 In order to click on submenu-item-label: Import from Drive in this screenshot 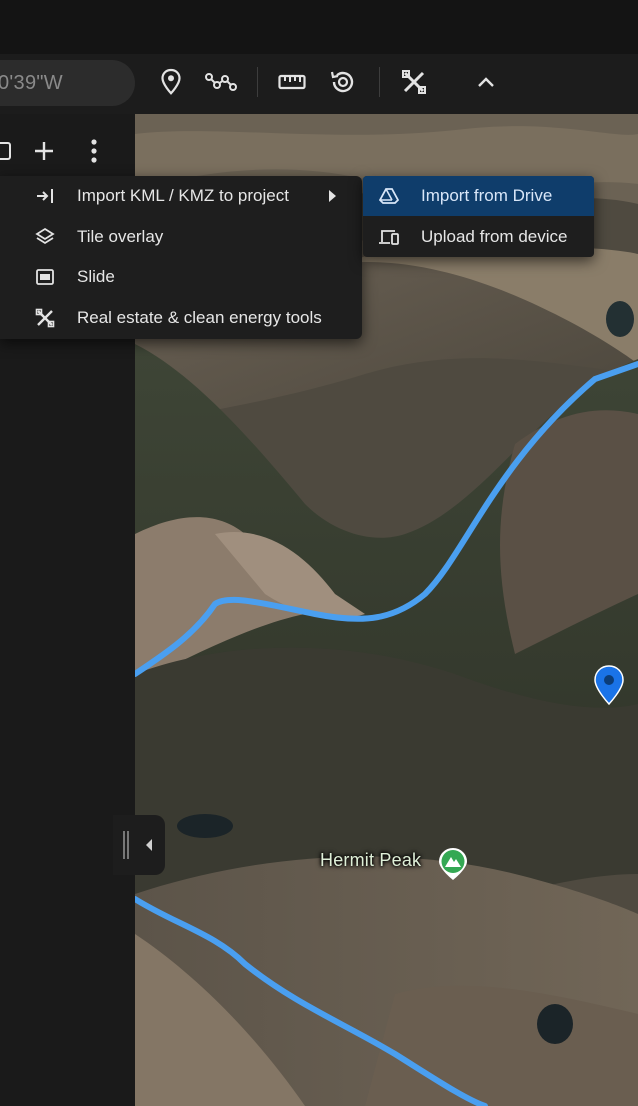, I will do `click(487, 195)`.